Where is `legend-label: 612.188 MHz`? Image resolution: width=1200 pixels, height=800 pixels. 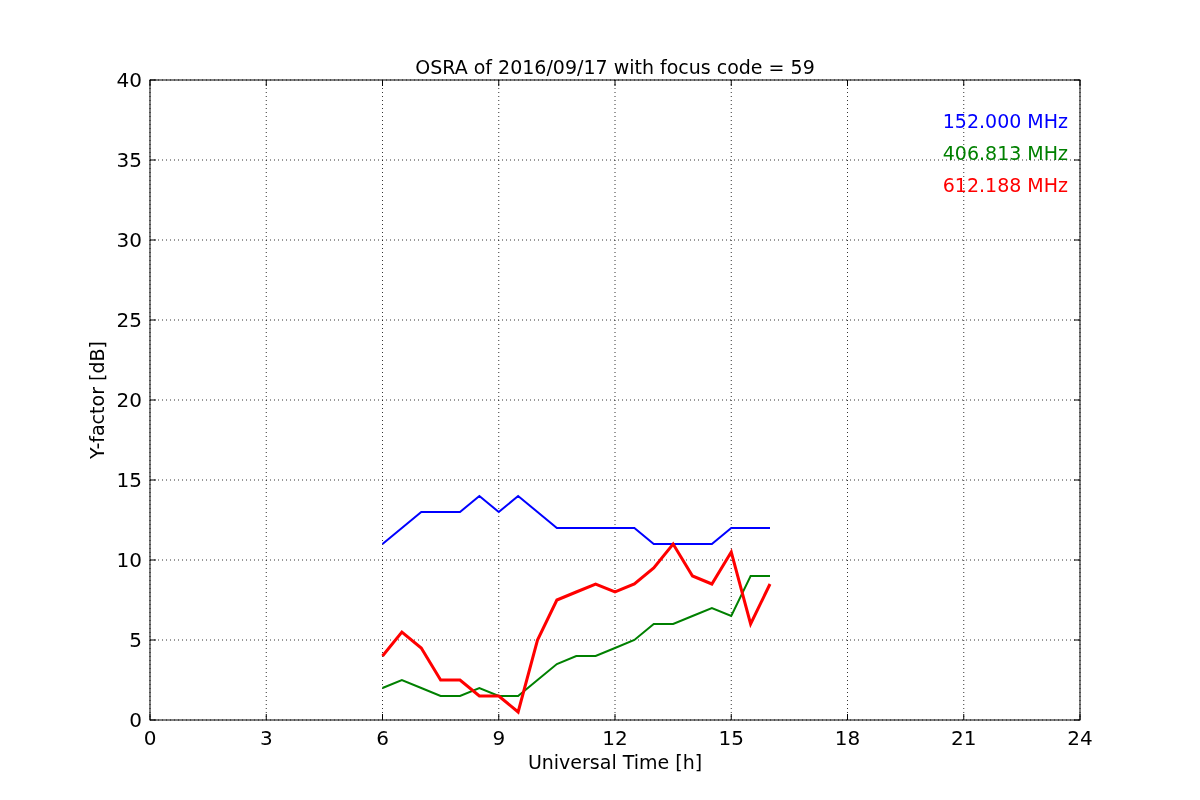 legend-label: 612.188 MHz is located at coordinates (1005, 185).